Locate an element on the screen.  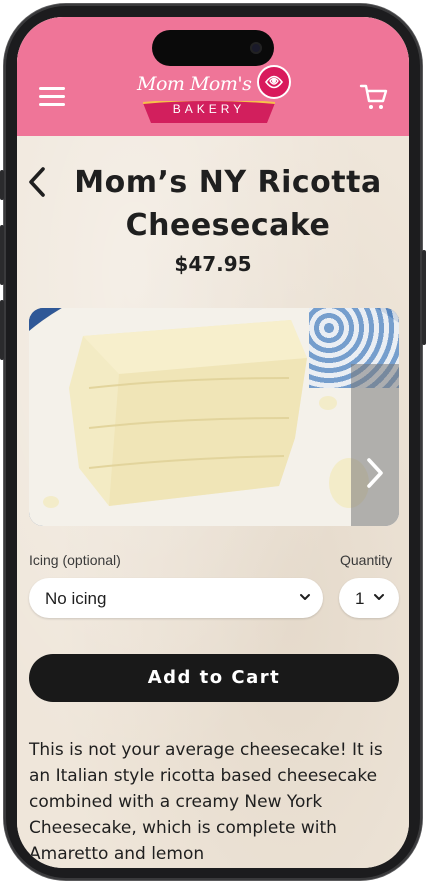
product-price: $47.95 is located at coordinates (213, 264).